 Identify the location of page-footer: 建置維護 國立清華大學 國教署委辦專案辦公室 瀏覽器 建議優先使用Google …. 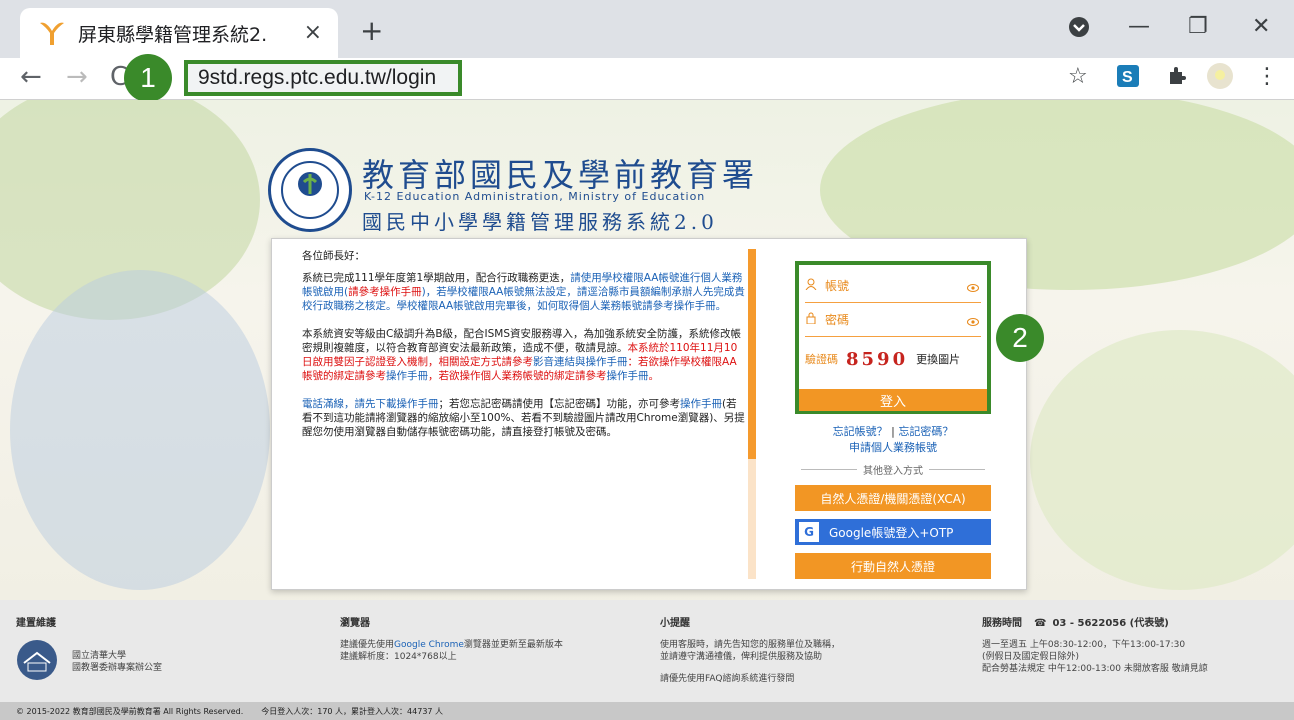
(647, 651).